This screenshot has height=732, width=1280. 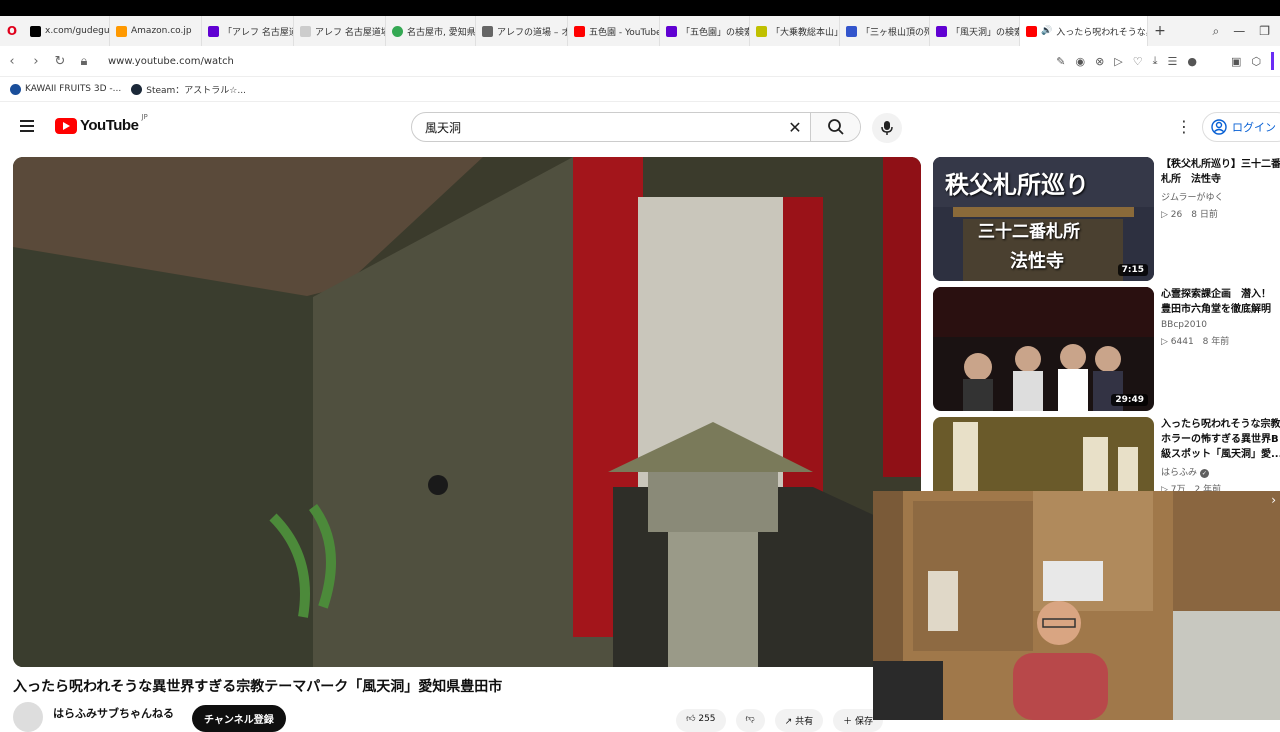 I want to click on video-actions: 👍︎ 255 👎︎ ↗ 共有 ＋ 保存, so click(x=779, y=720).